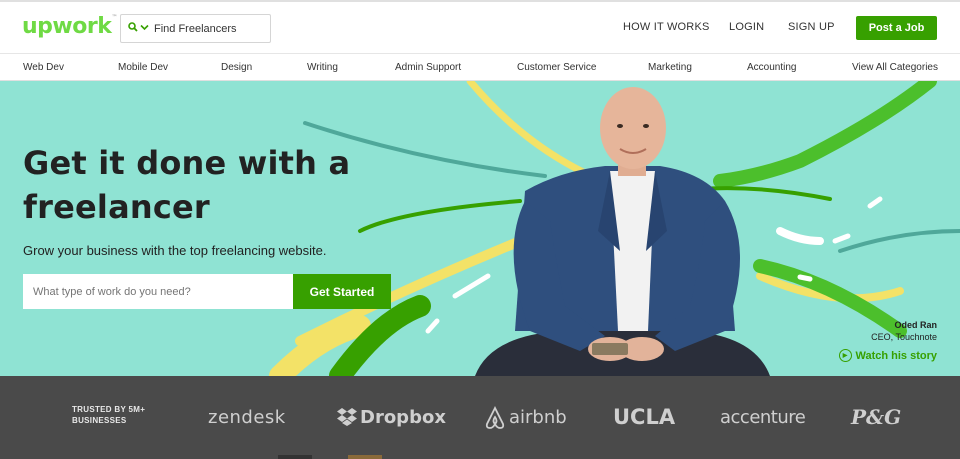 Image resolution: width=960 pixels, height=459 pixels. I want to click on chevron-down-icon, so click(144, 28).